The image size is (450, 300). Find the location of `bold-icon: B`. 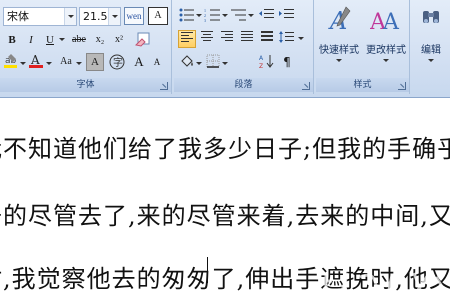

bold-icon: B is located at coordinates (12, 40).